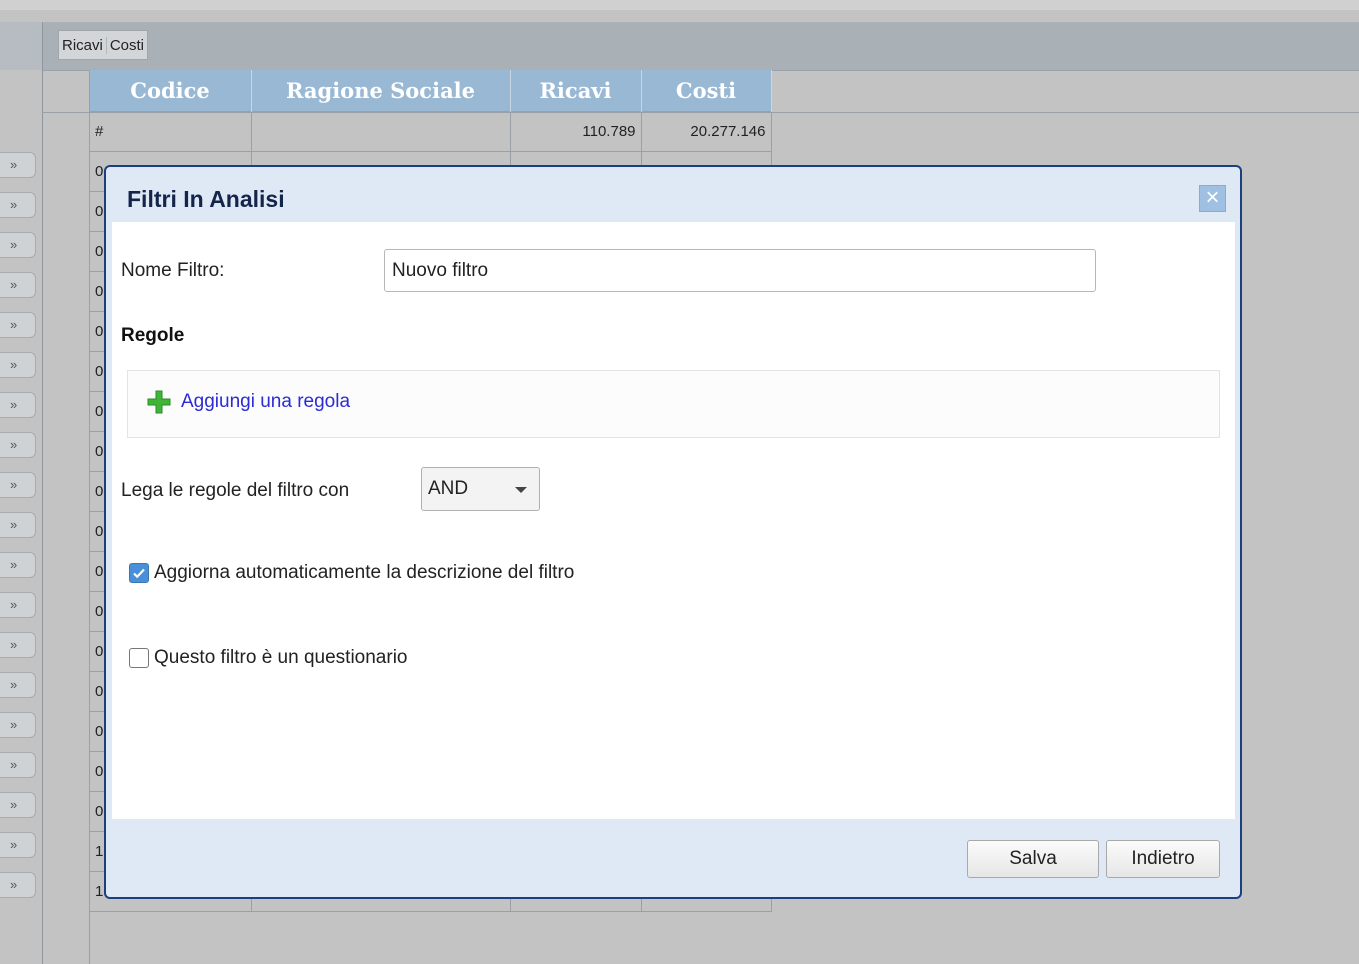 The width and height of the screenshot is (1359, 964). I want to click on checkmark-icon, so click(139, 573).